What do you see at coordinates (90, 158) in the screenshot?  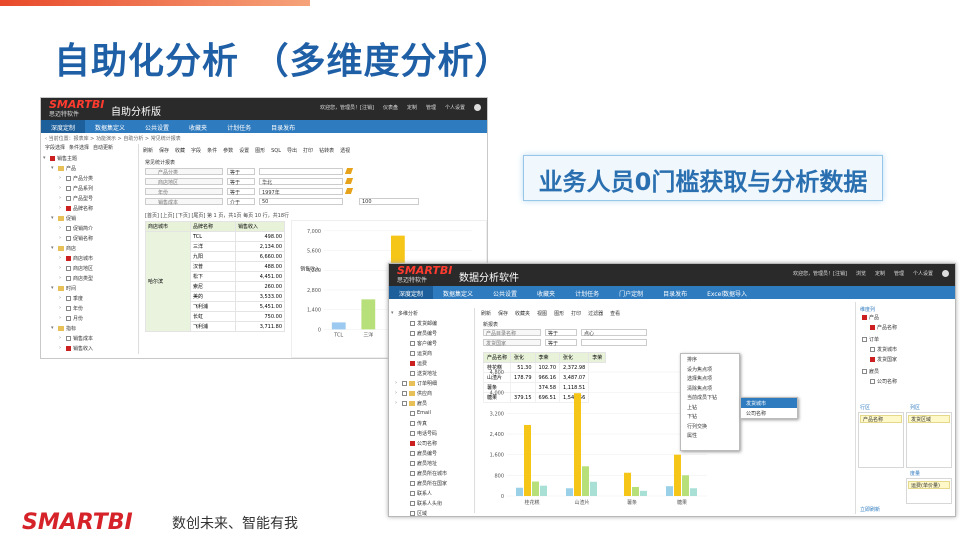 I see `tree-node: ▾ 销售主题` at bounding box center [90, 158].